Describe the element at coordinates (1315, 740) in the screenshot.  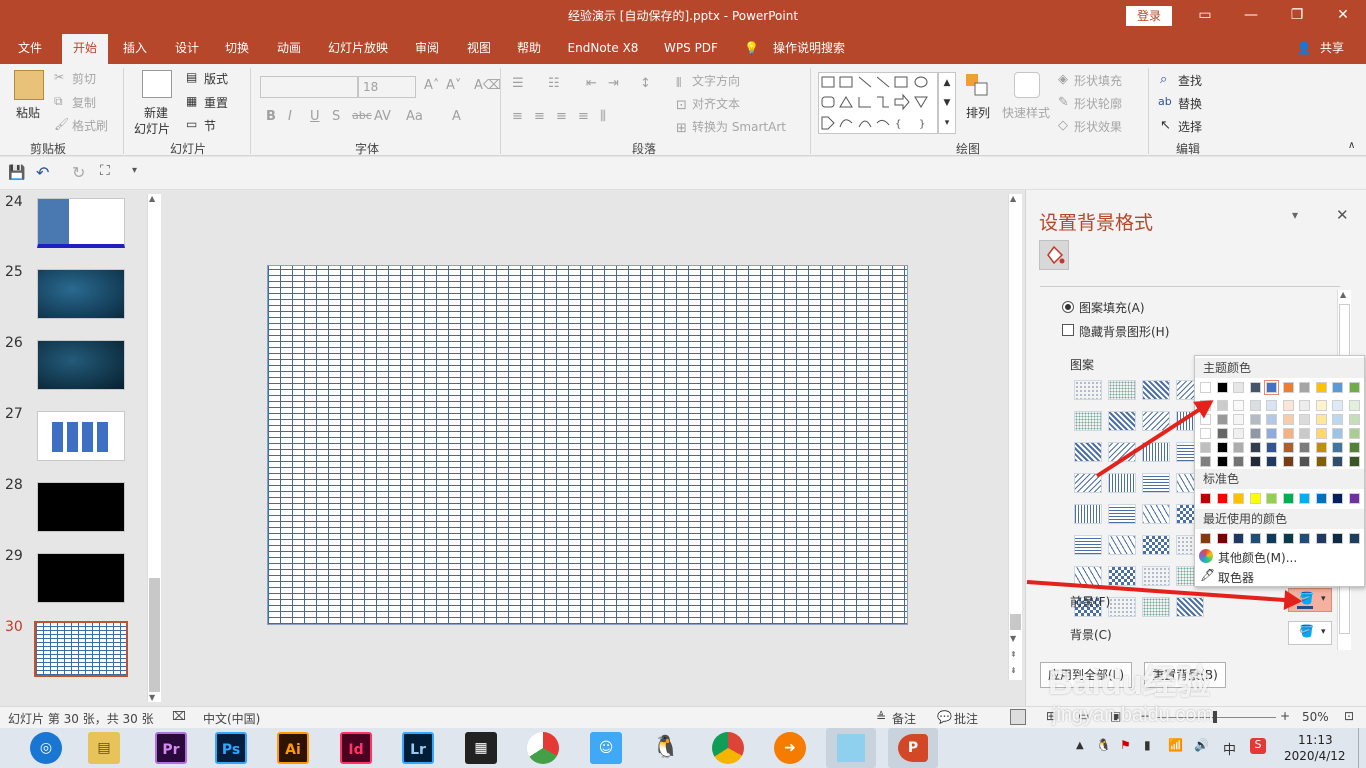
I see `clock-time: 11:13` at that location.